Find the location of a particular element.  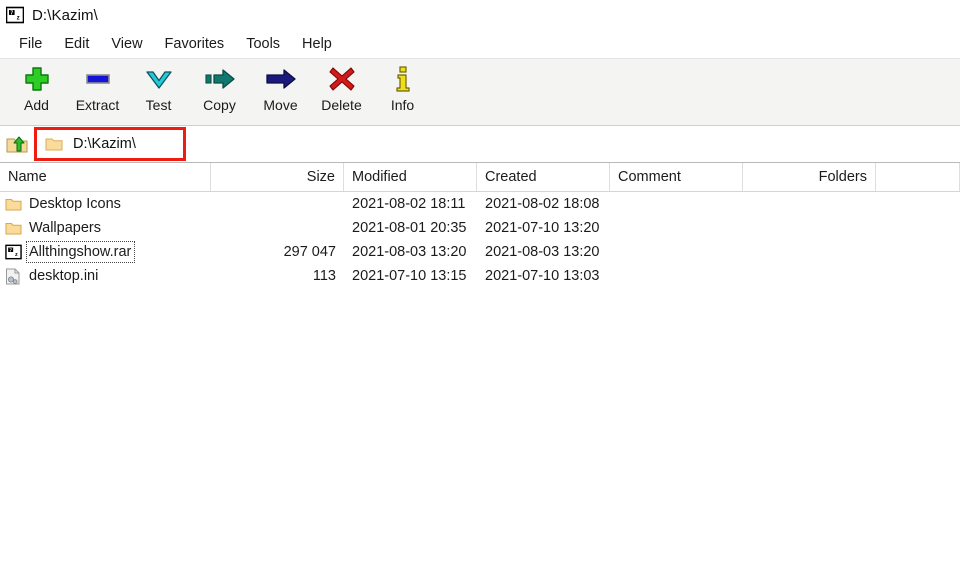

copy-button: Copy is located at coordinates (219, 90).